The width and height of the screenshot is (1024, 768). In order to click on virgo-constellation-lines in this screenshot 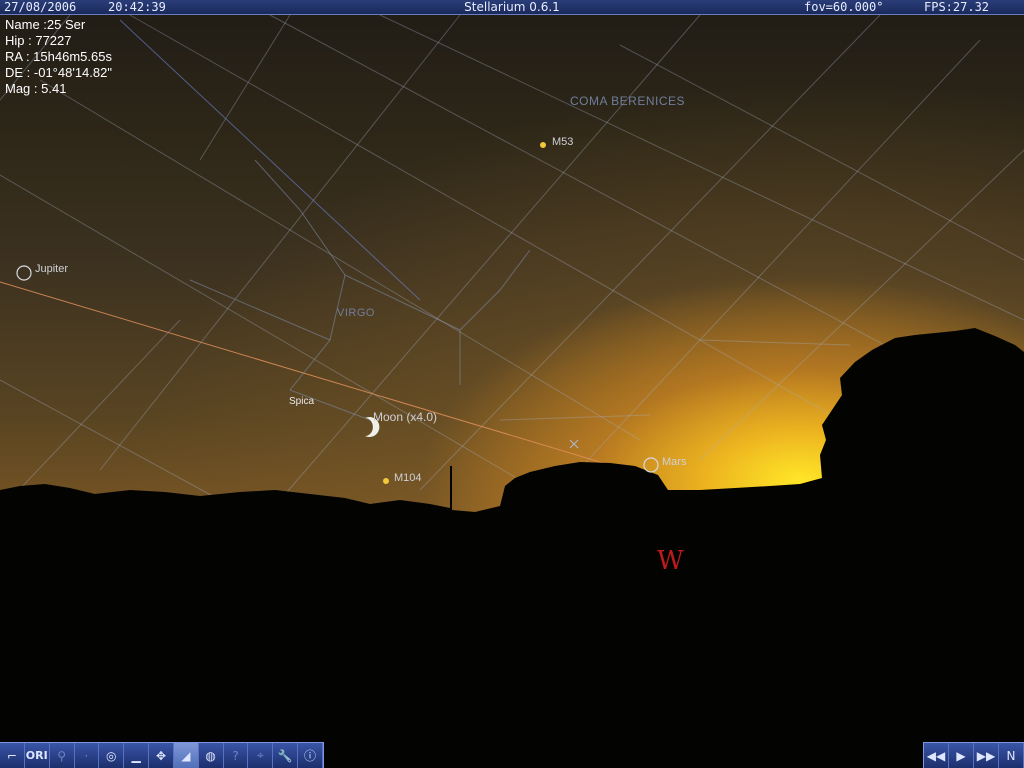, I will do `click(360, 290)`.